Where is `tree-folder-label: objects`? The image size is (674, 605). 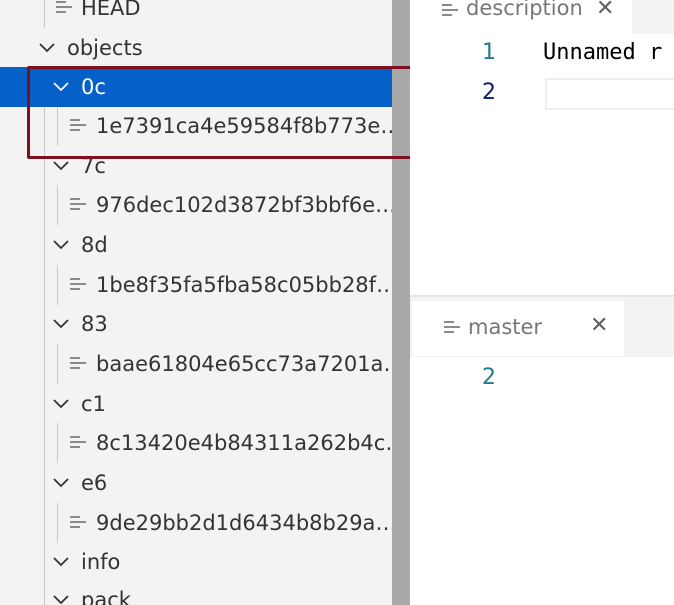
tree-folder-label: objects is located at coordinates (105, 48).